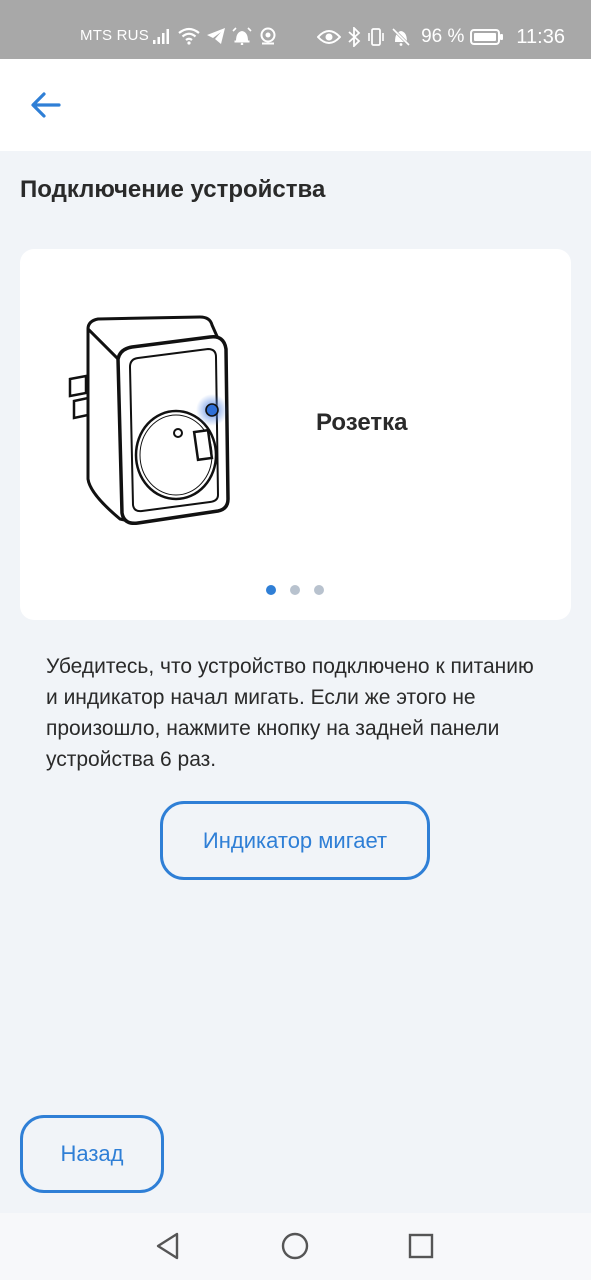  Describe the element at coordinates (161, 36) in the screenshot. I see `signal-icon` at that location.